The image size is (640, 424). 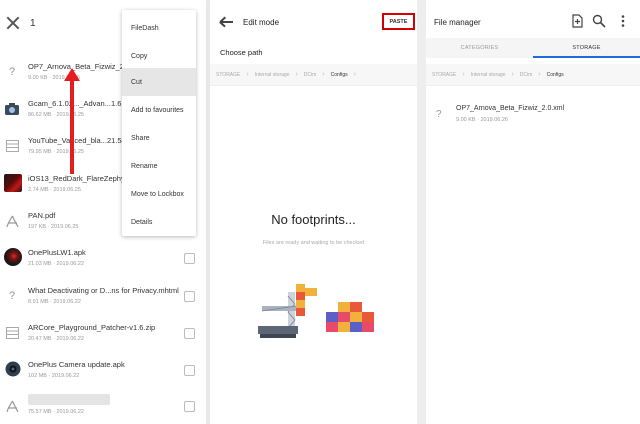 What do you see at coordinates (479, 48) in the screenshot?
I see `tab-categories: CATEGORIES` at bounding box center [479, 48].